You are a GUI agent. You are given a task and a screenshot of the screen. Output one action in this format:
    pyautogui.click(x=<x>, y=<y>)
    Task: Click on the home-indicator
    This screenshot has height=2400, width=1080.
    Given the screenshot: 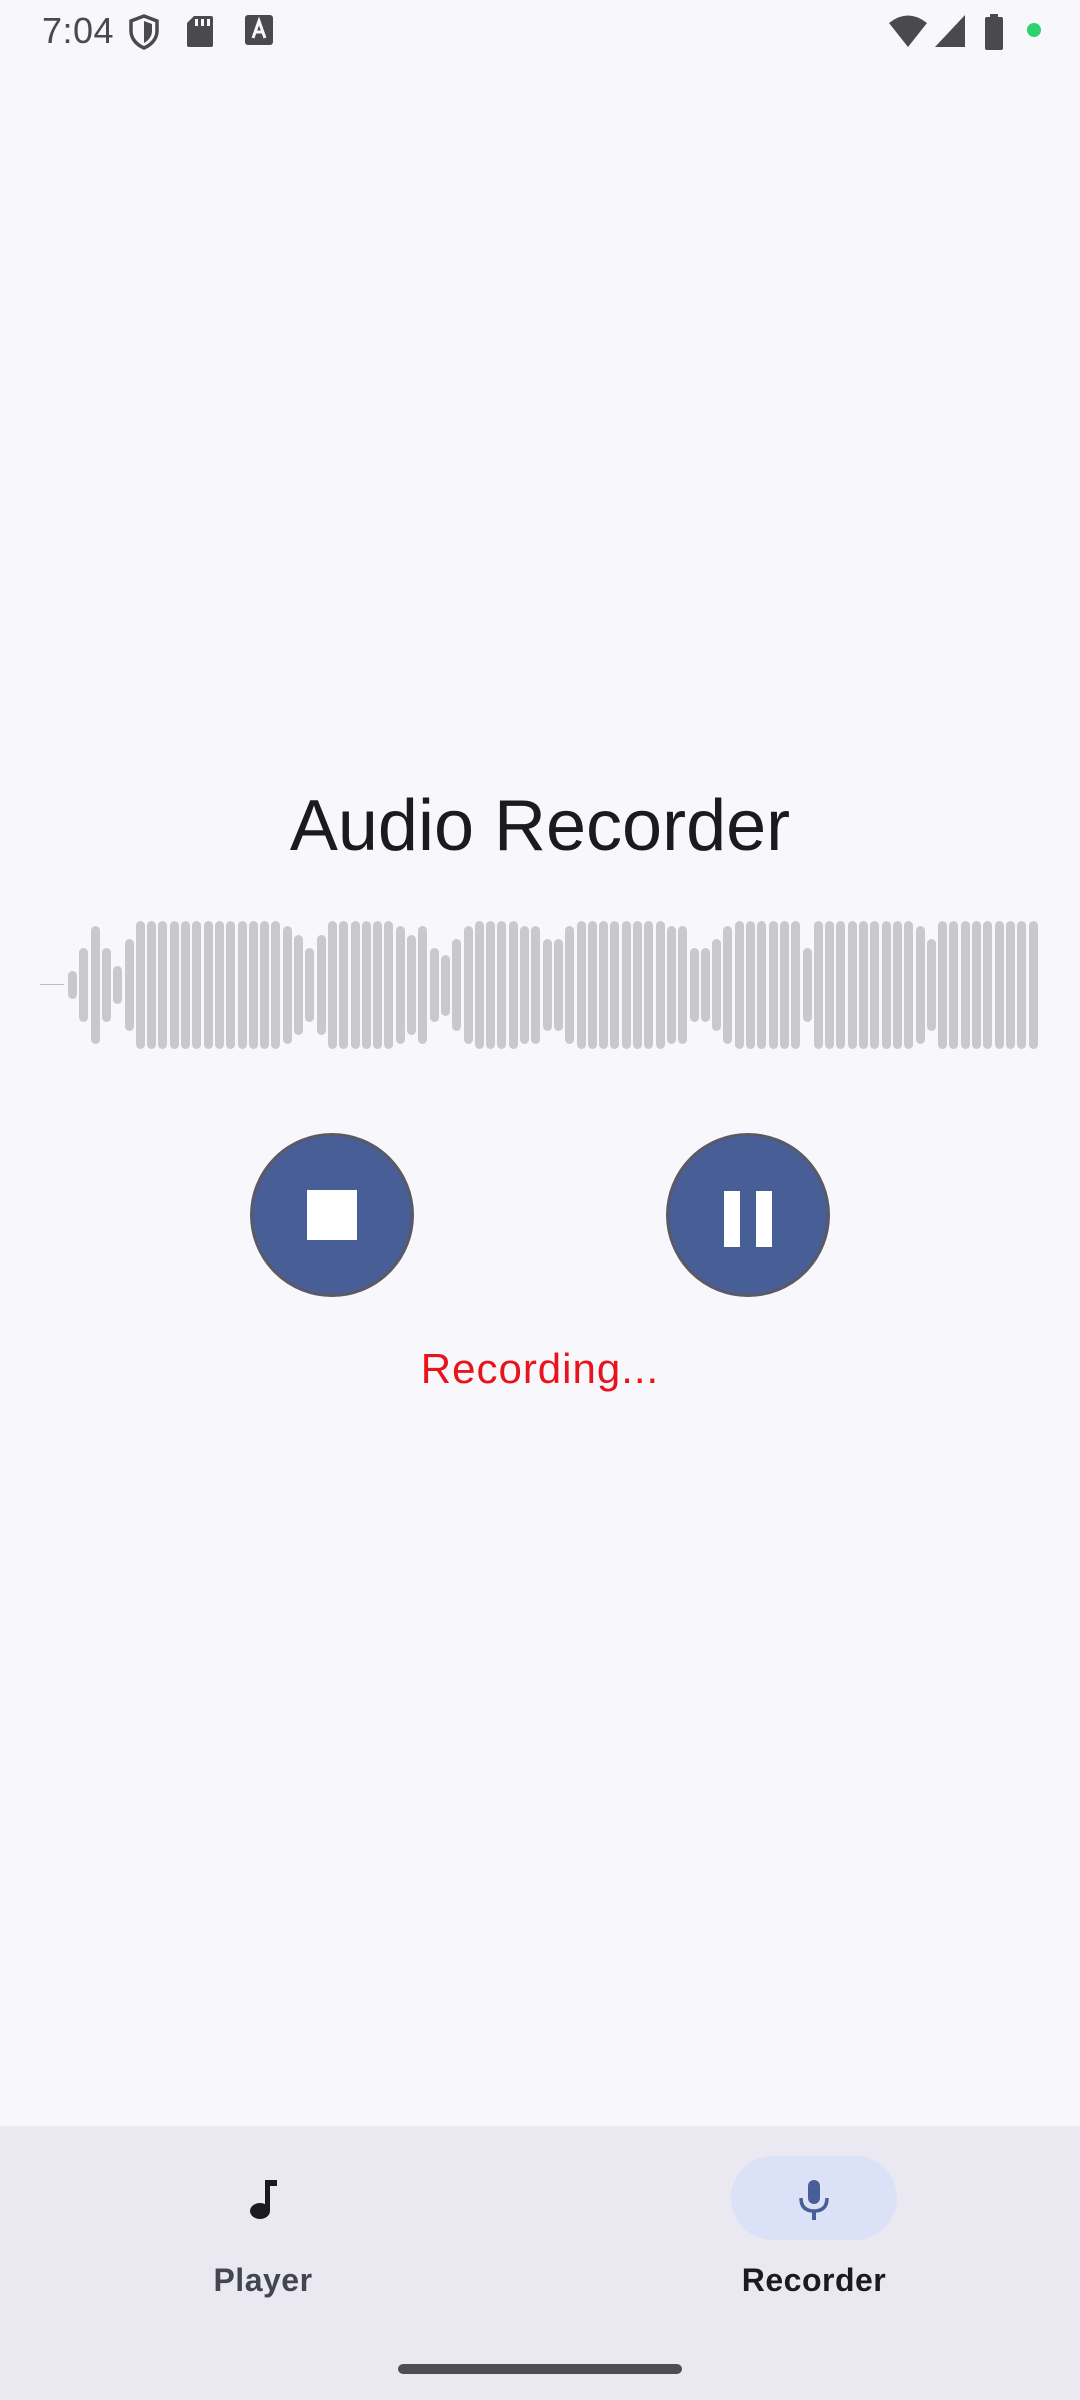 What is the action you would take?
    pyautogui.click(x=540, y=2369)
    